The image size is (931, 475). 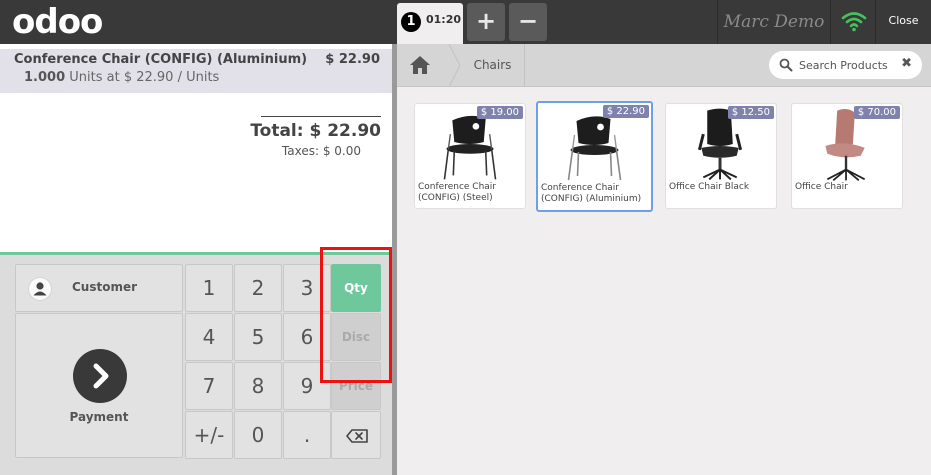 What do you see at coordinates (209, 288) in the screenshot?
I see `numpad-key-1: 1` at bounding box center [209, 288].